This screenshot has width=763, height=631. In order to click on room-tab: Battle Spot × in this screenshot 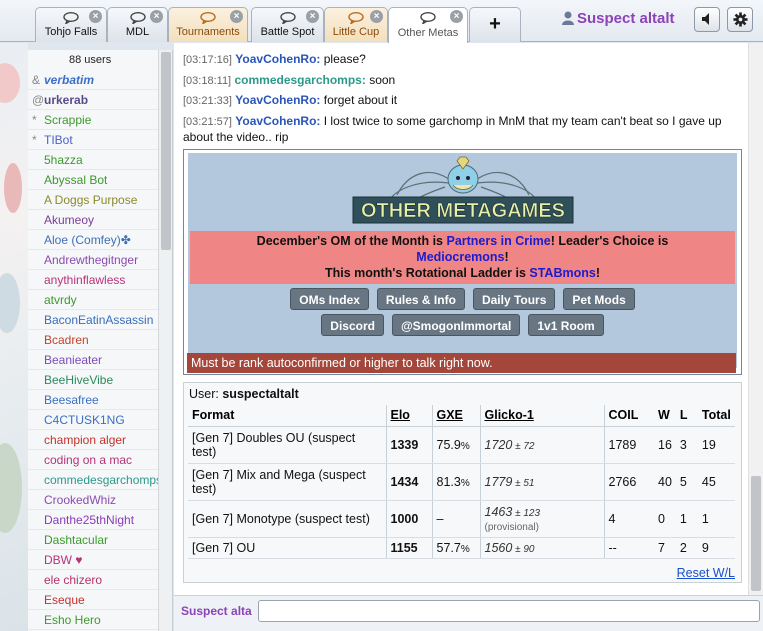, I will do `click(287, 24)`.